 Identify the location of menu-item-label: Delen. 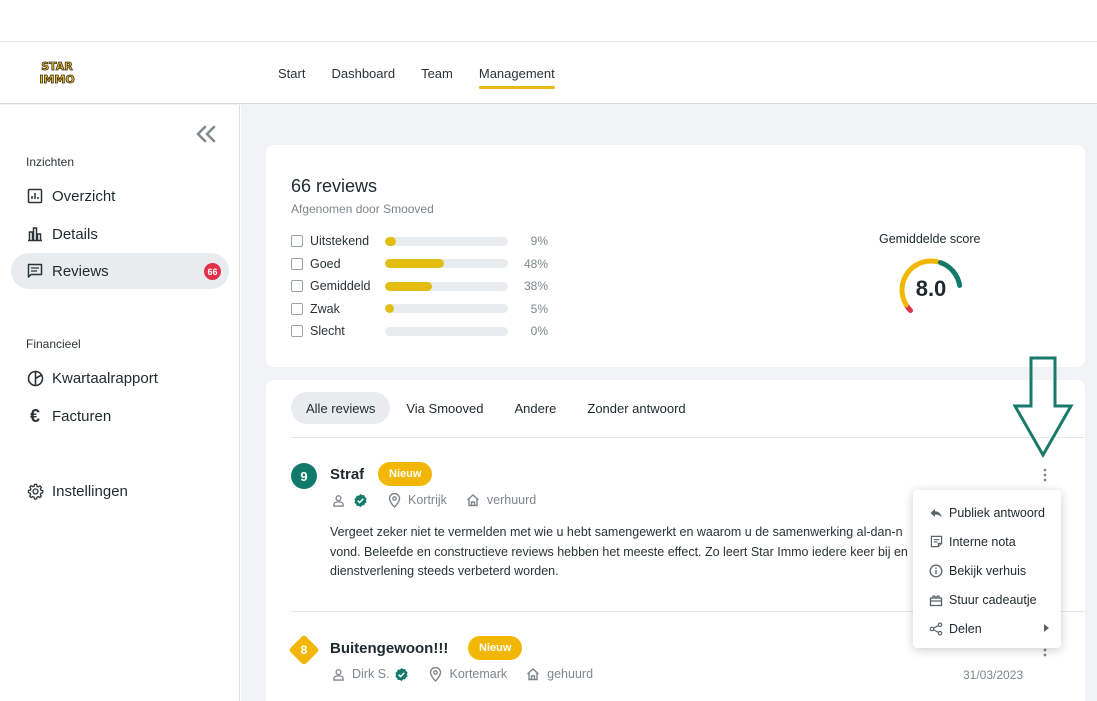
(965, 628).